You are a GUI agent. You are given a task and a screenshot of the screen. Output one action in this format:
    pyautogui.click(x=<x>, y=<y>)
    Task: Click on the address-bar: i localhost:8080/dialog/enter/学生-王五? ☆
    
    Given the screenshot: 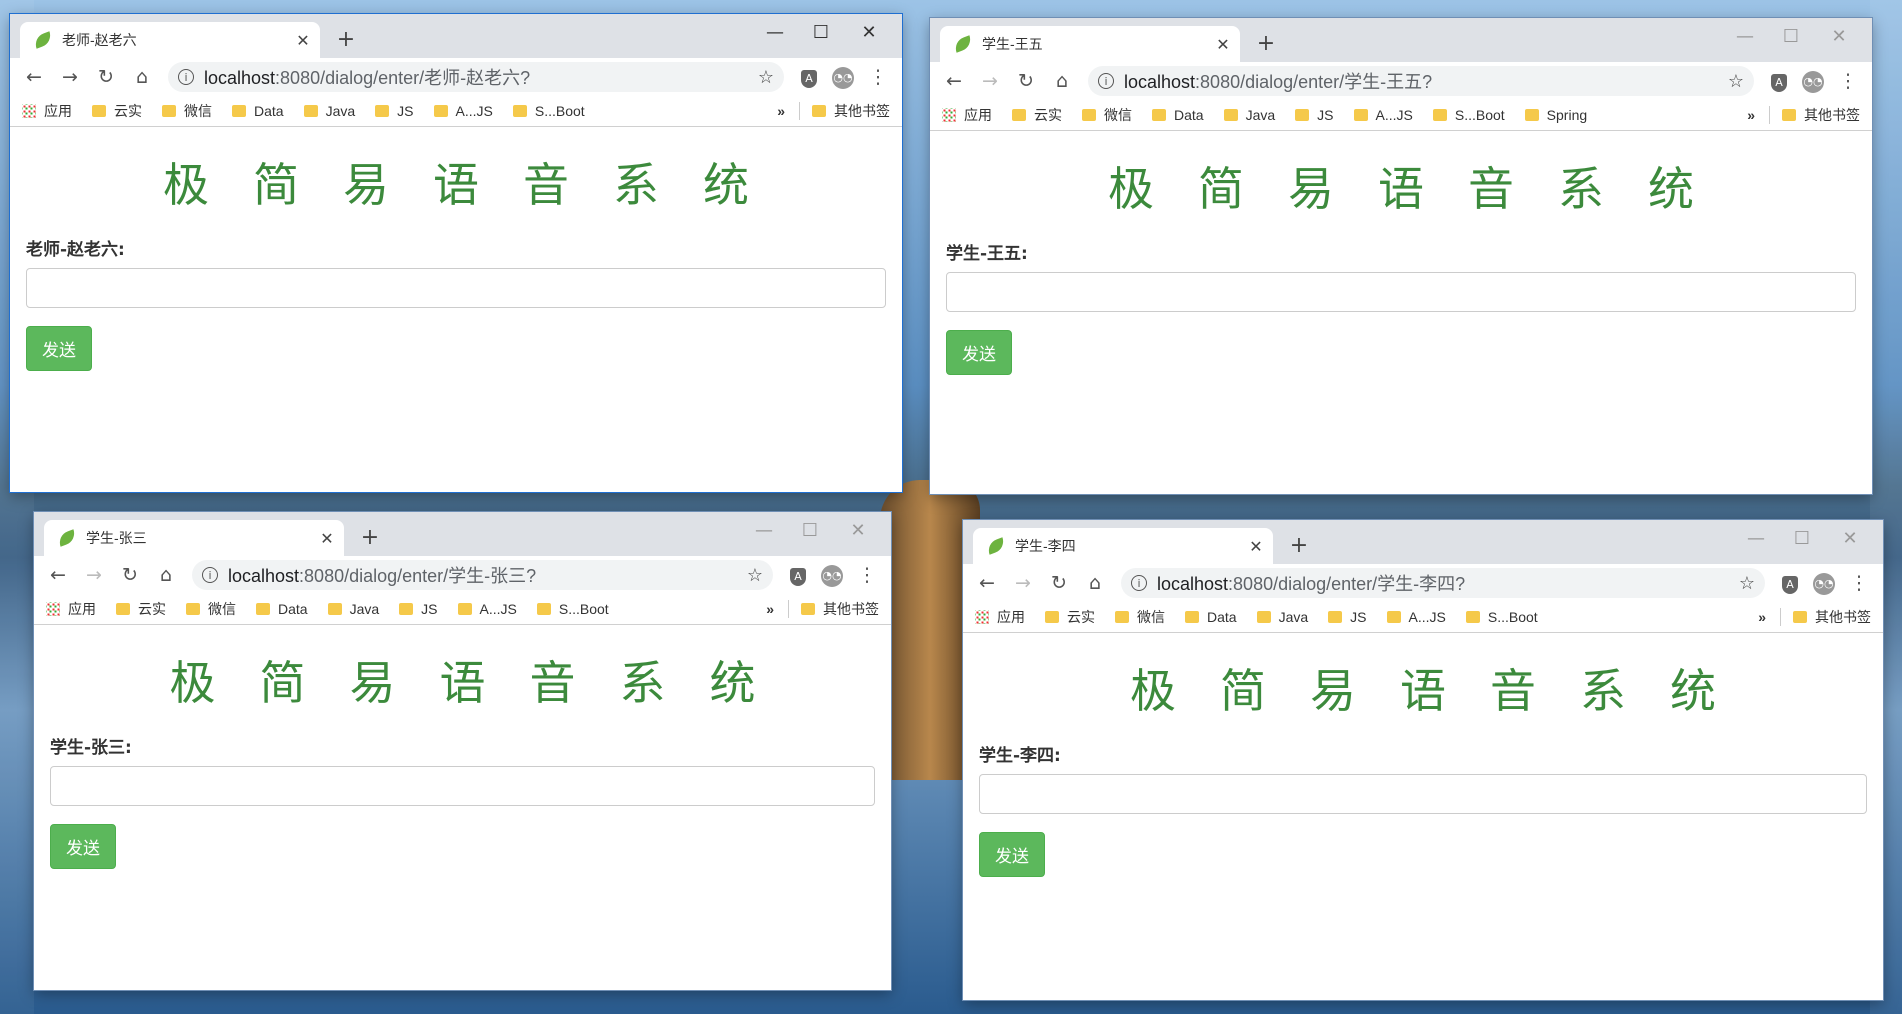 What is the action you would take?
    pyautogui.click(x=1421, y=81)
    